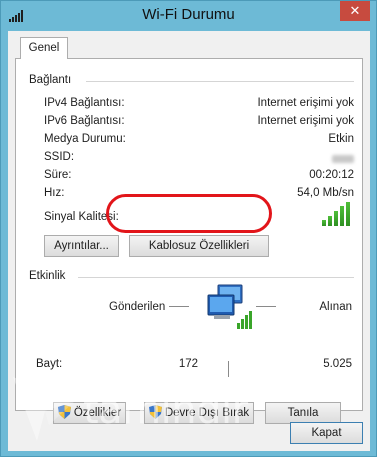 This screenshot has height=457, width=377. What do you see at coordinates (50, 80) in the screenshot?
I see `connection-group-title: Bağlantı` at bounding box center [50, 80].